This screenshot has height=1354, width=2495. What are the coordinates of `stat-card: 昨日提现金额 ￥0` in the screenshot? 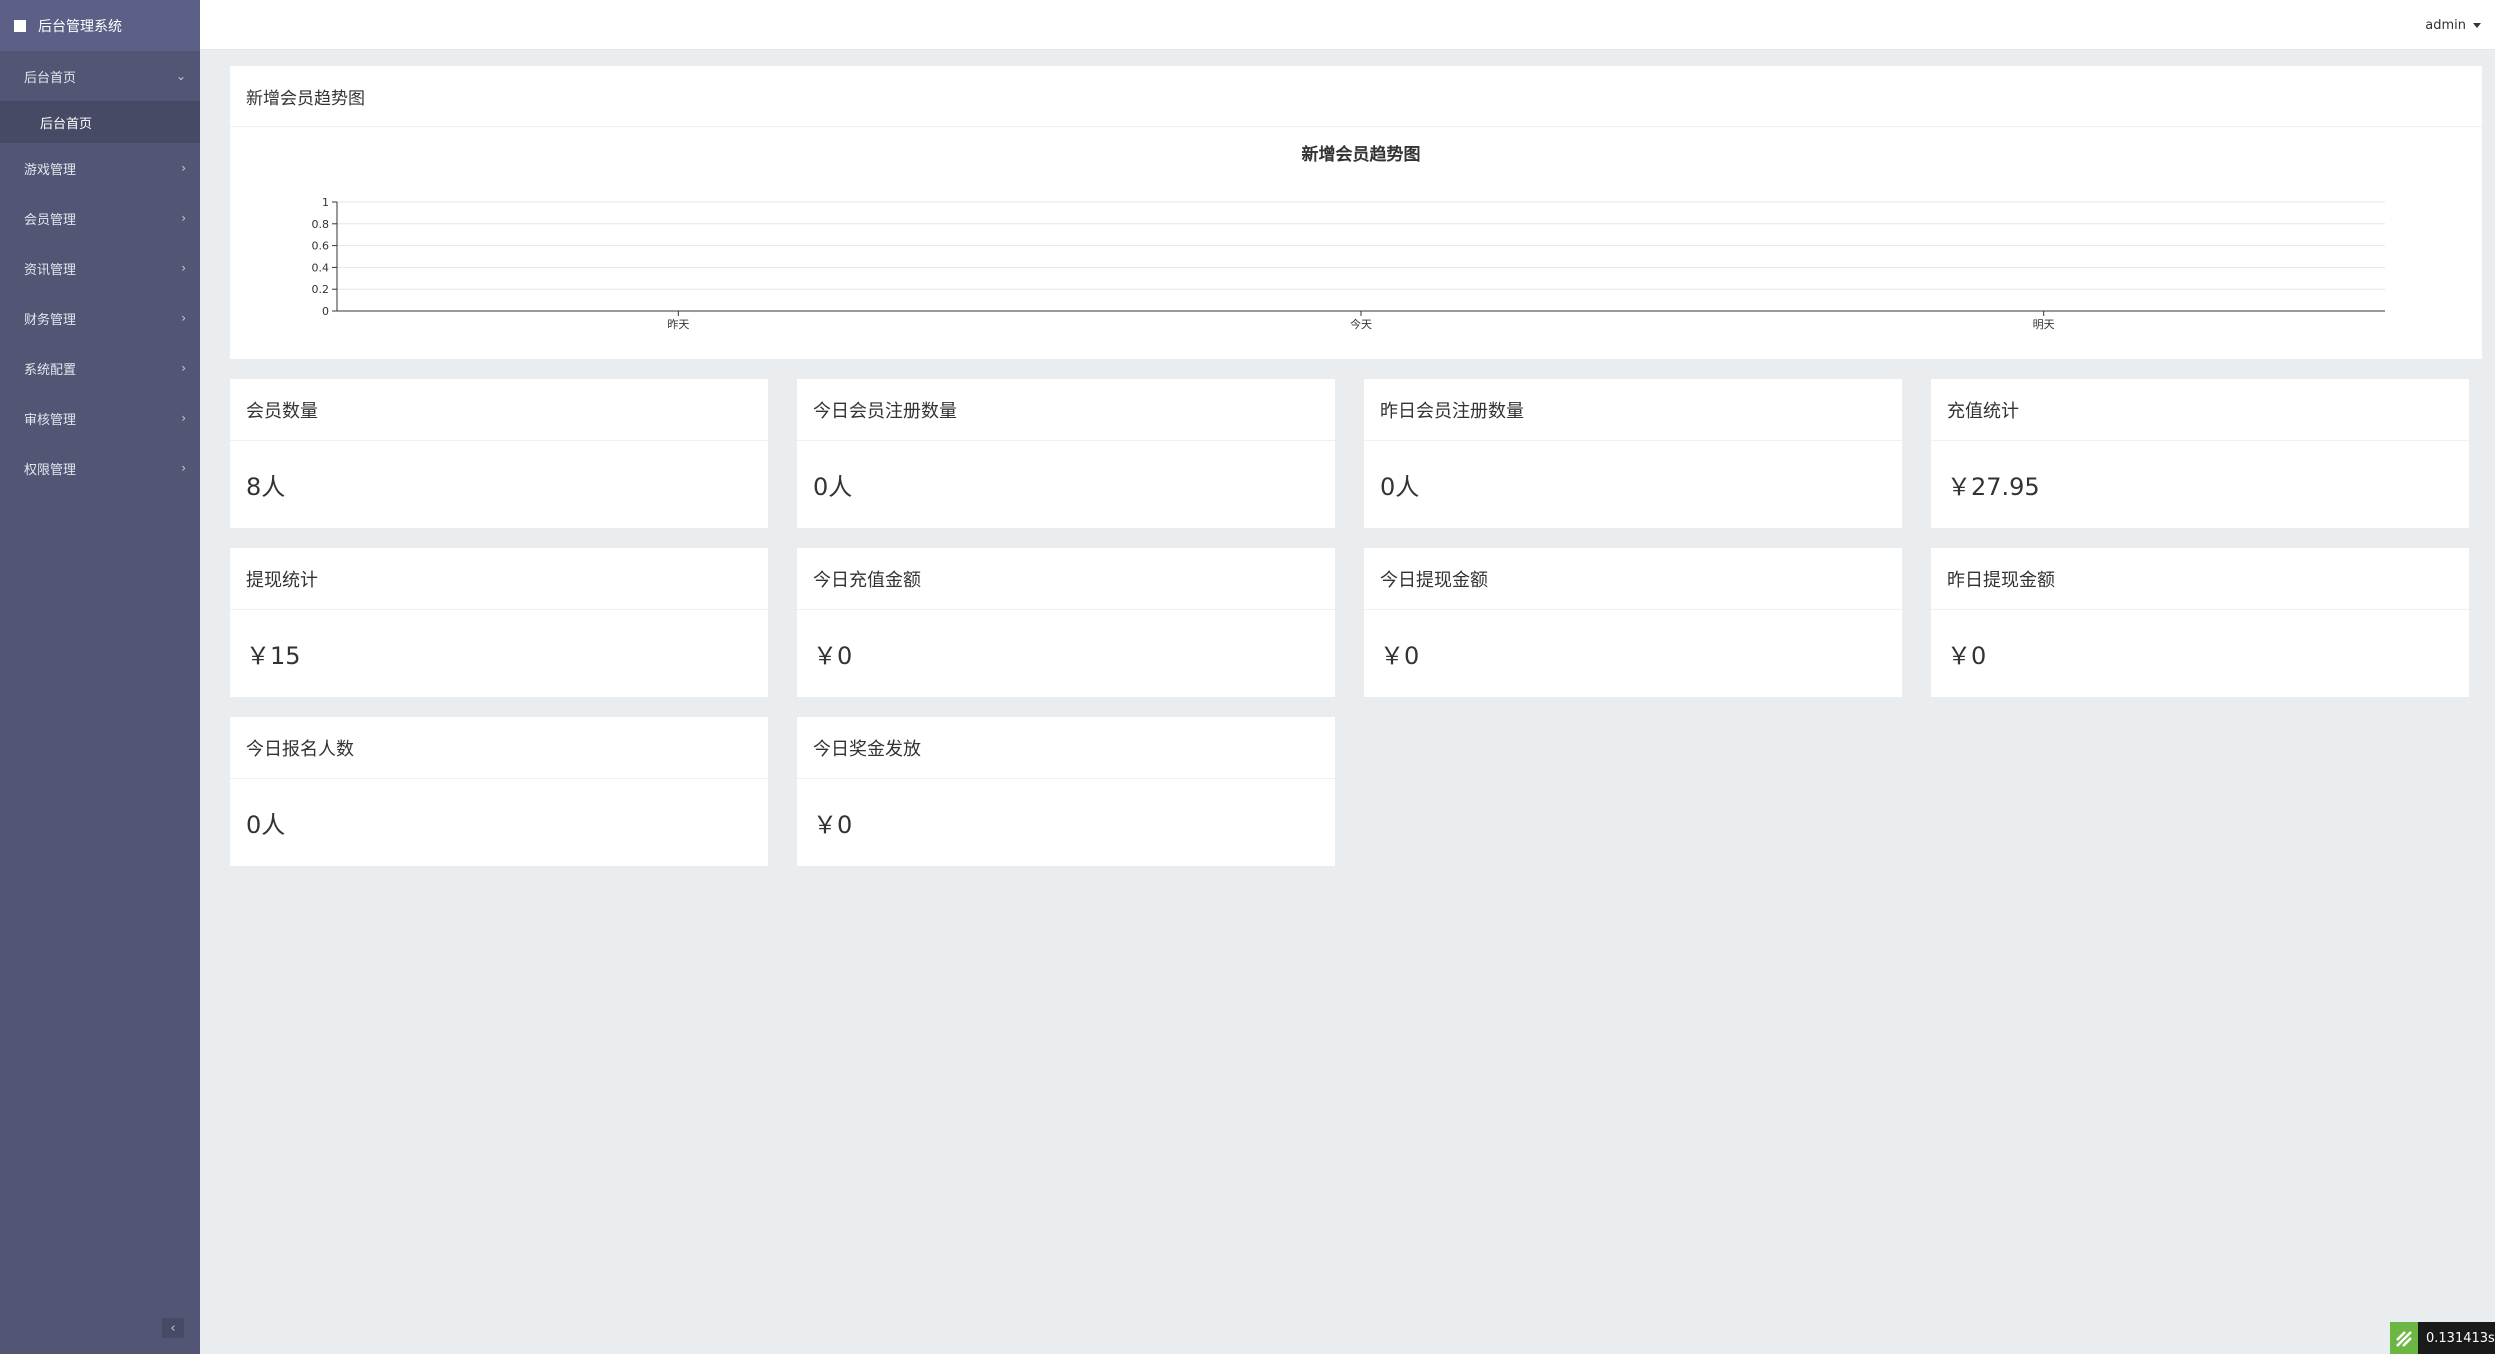 It's located at (2200, 622).